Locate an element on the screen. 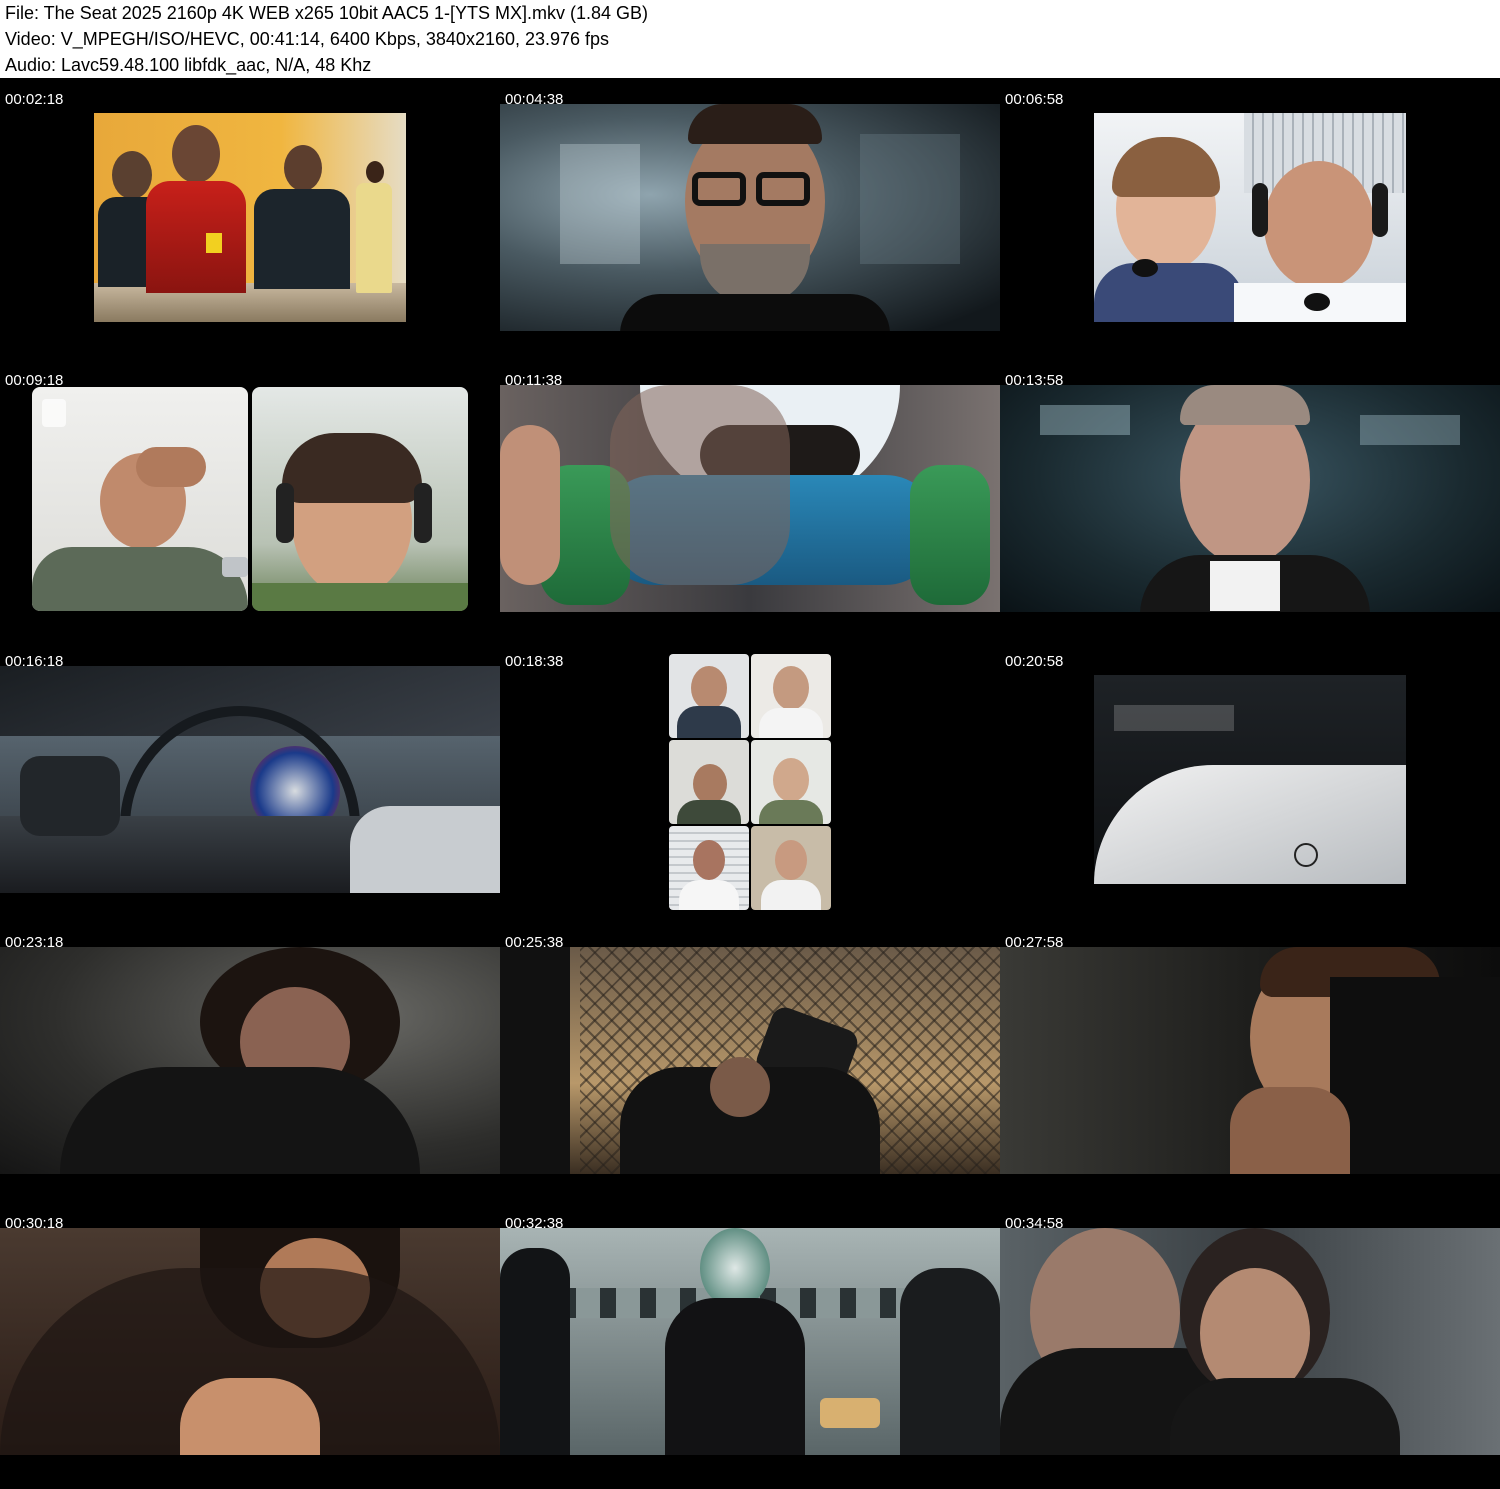  thumbnail: 00:11:38 is located at coordinates (750, 505).